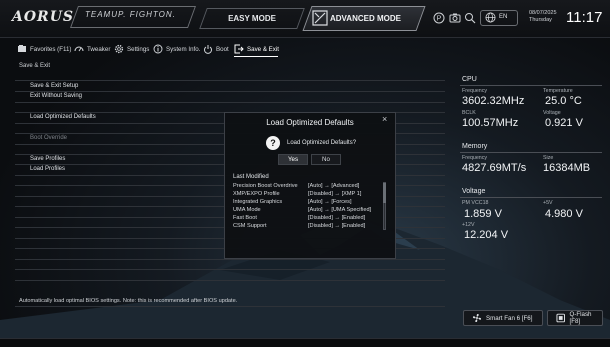  I want to click on smart-fan-button: Smart Fan 6 [F6], so click(503, 318).